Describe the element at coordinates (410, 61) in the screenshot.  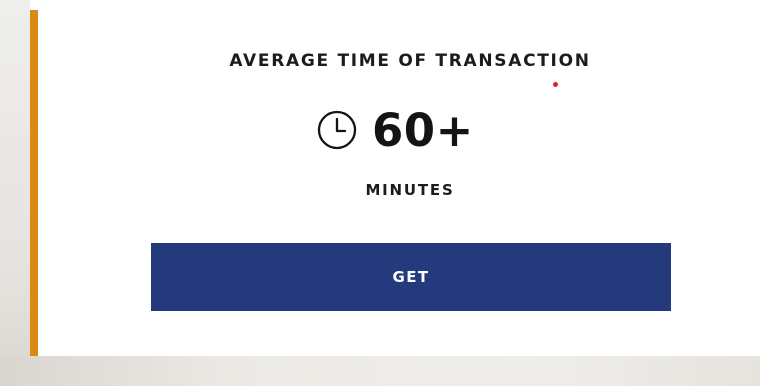
I see `card-title: AVERAGE TIME OF TRANSACTION` at that location.